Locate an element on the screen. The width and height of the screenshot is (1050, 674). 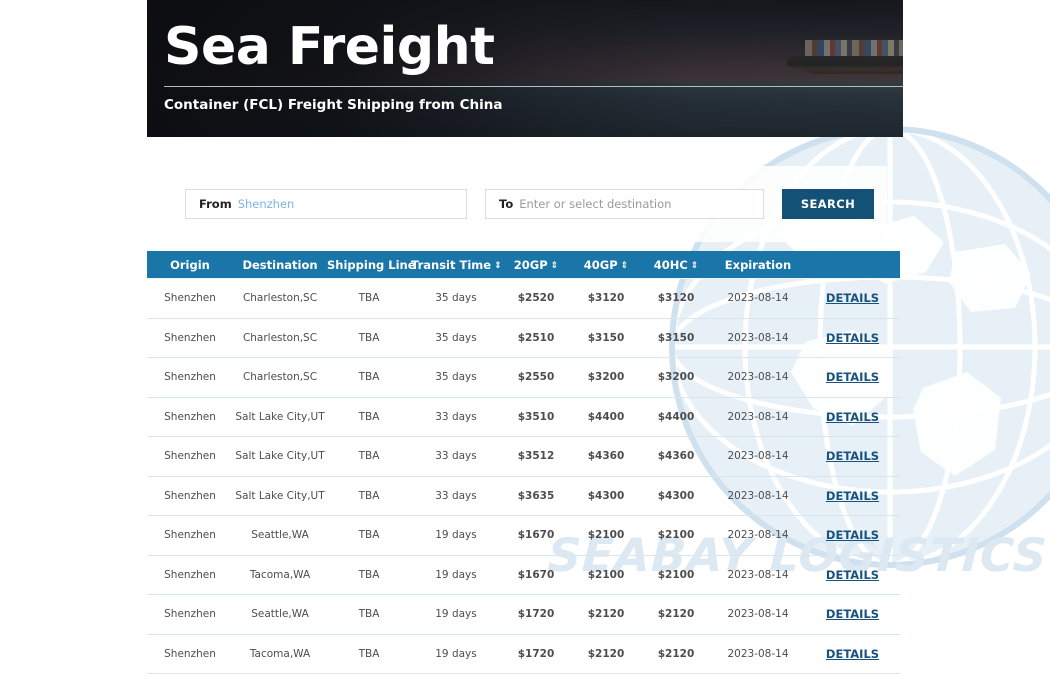
sort-icon-20gp: ⇕ is located at coordinates (555, 266).